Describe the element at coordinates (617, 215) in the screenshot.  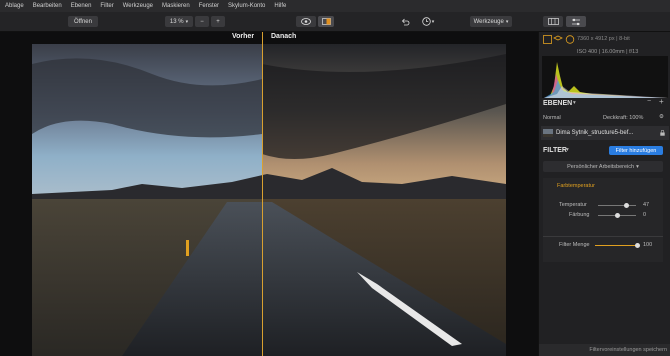
I see `tint-knob` at that location.